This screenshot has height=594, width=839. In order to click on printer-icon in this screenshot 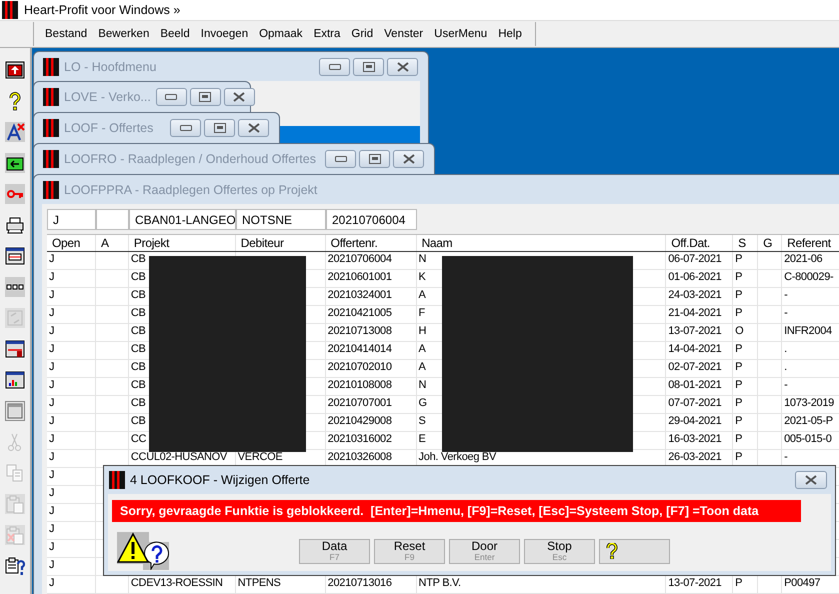, I will do `click(15, 225)`.